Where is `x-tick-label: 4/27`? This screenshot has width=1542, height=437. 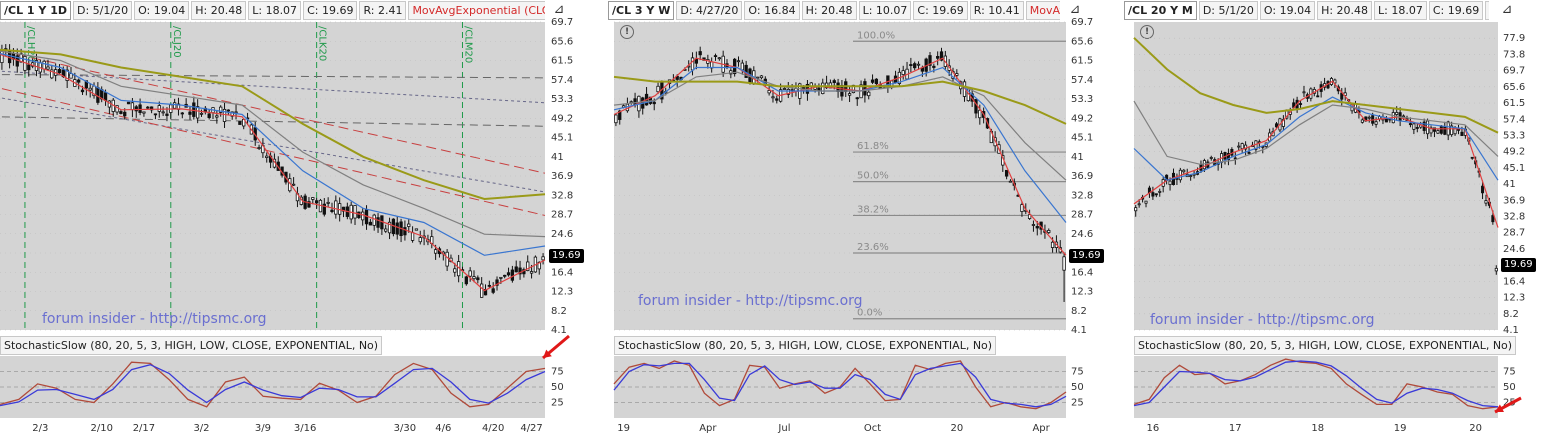
x-tick-label: 4/27 is located at coordinates (531, 428).